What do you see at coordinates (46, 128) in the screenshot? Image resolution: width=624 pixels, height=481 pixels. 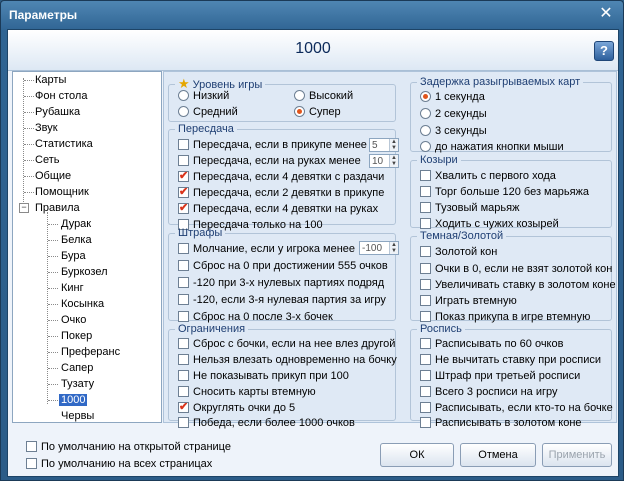 I see `tree-item-sound: Звук` at bounding box center [46, 128].